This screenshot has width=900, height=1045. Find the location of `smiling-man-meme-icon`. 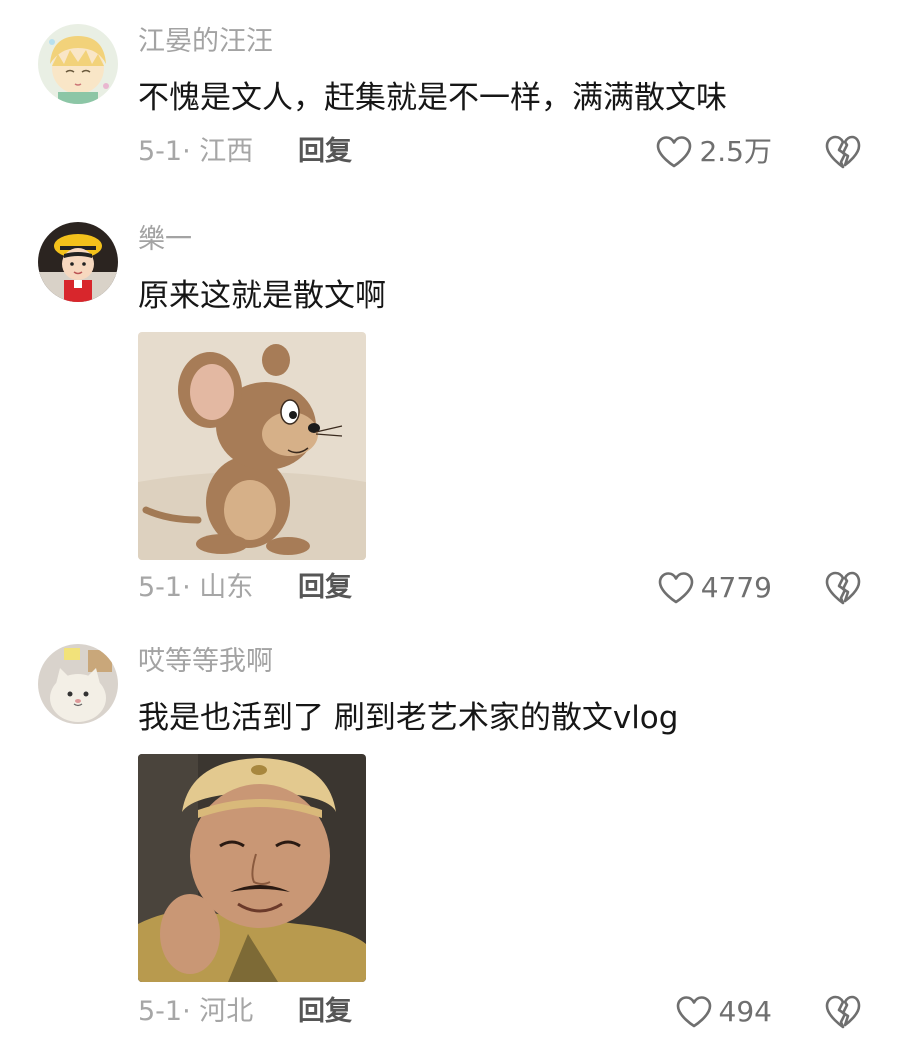

smiling-man-meme-icon is located at coordinates (252, 868).